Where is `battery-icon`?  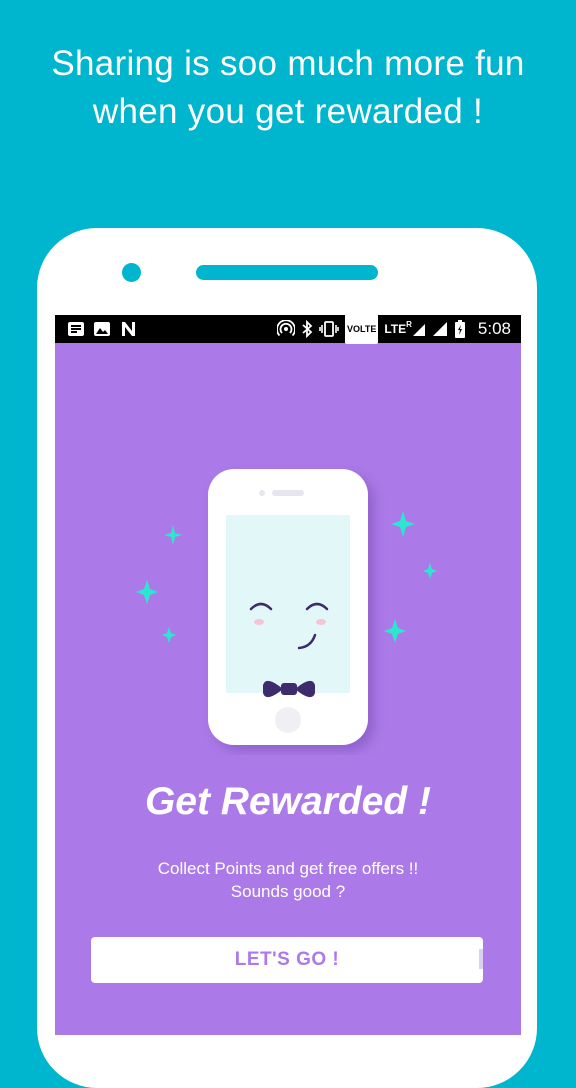
battery-icon is located at coordinates (460, 329).